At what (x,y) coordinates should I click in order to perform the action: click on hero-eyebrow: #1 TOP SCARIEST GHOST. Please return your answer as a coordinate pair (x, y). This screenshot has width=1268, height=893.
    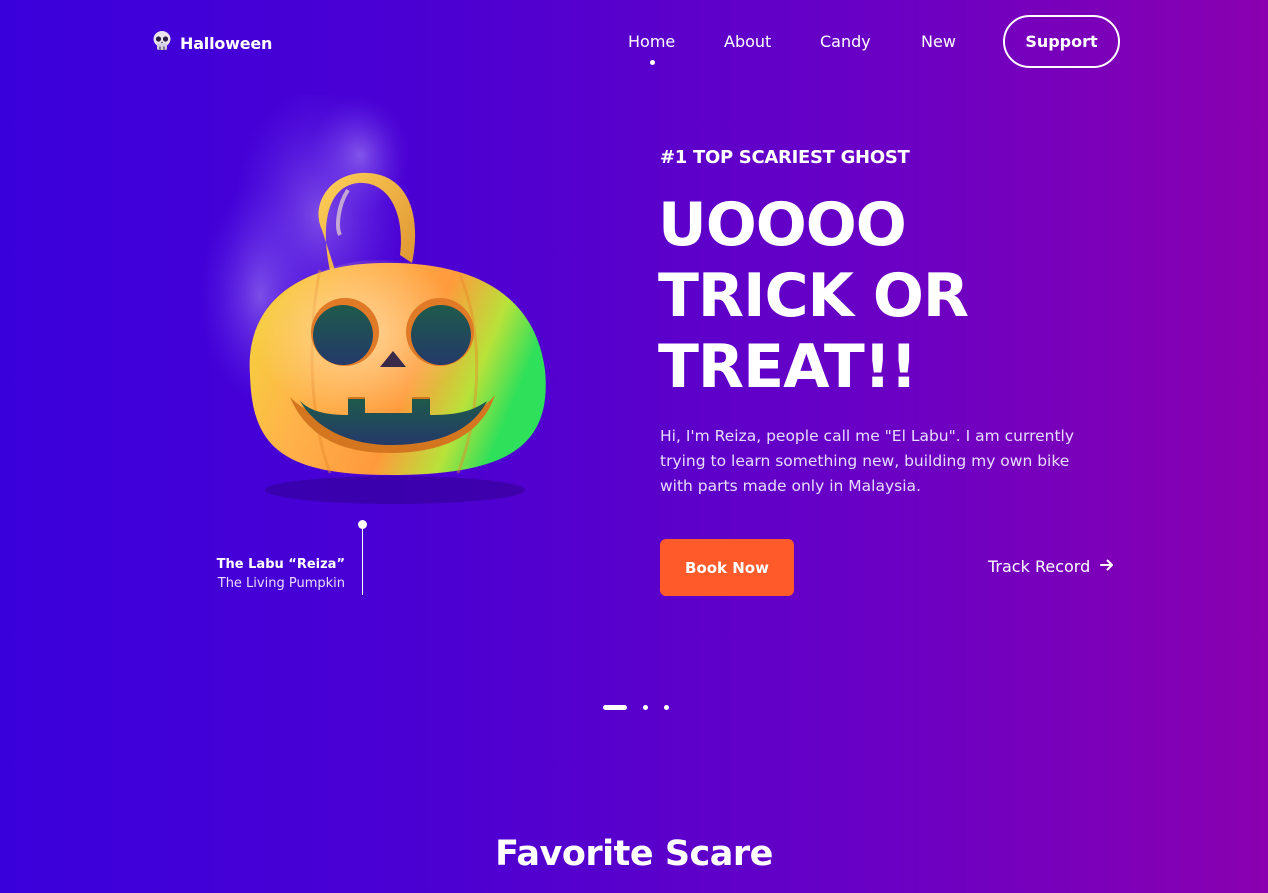
    Looking at the image, I should click on (785, 157).